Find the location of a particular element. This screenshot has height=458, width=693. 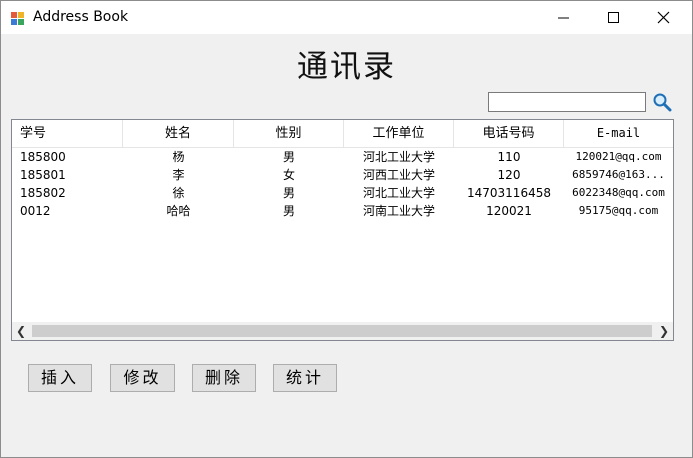

list-header: 学号 姓名 性别 工作单位 电话号码 E-mail is located at coordinates (342, 134).